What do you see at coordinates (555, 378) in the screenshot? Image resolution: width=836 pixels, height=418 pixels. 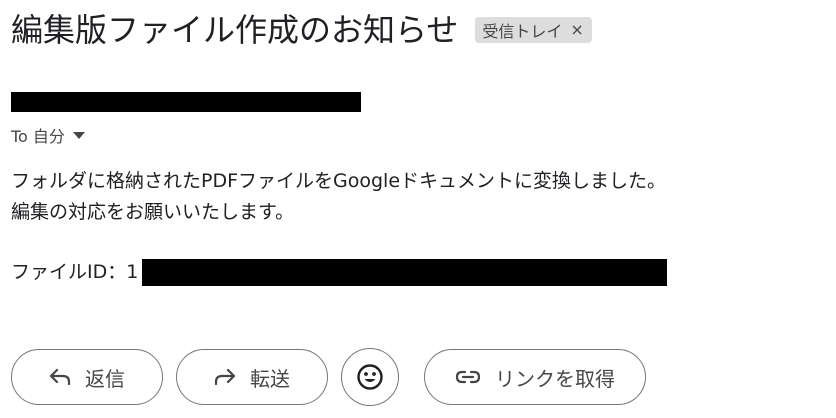 I see `get-link-label: リンクを取得` at bounding box center [555, 378].